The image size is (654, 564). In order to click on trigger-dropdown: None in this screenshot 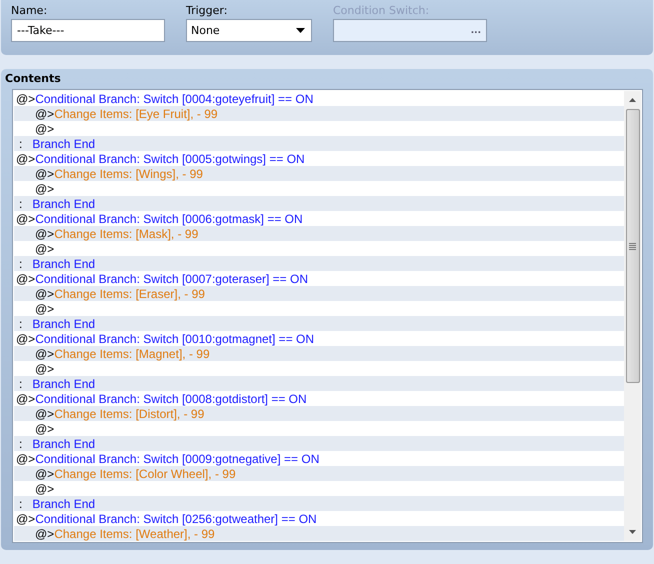, I will do `click(249, 30)`.